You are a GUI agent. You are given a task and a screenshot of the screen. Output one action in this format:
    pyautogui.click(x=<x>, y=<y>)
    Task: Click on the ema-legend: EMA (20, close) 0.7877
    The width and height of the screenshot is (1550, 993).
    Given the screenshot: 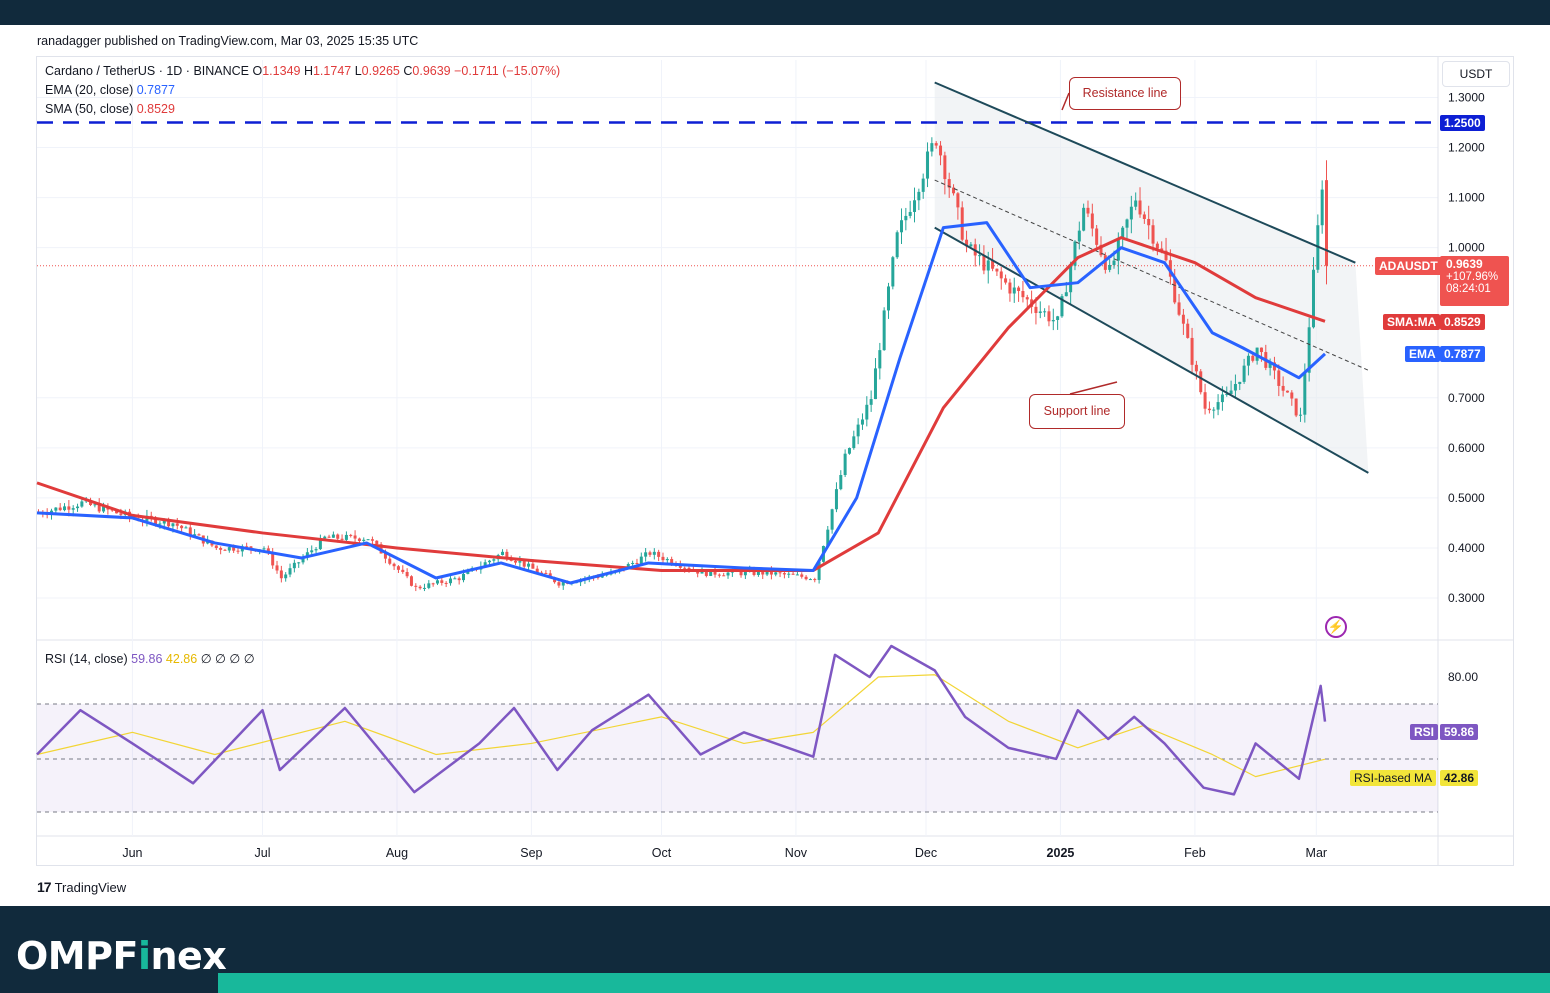 What is the action you would take?
    pyautogui.click(x=110, y=90)
    